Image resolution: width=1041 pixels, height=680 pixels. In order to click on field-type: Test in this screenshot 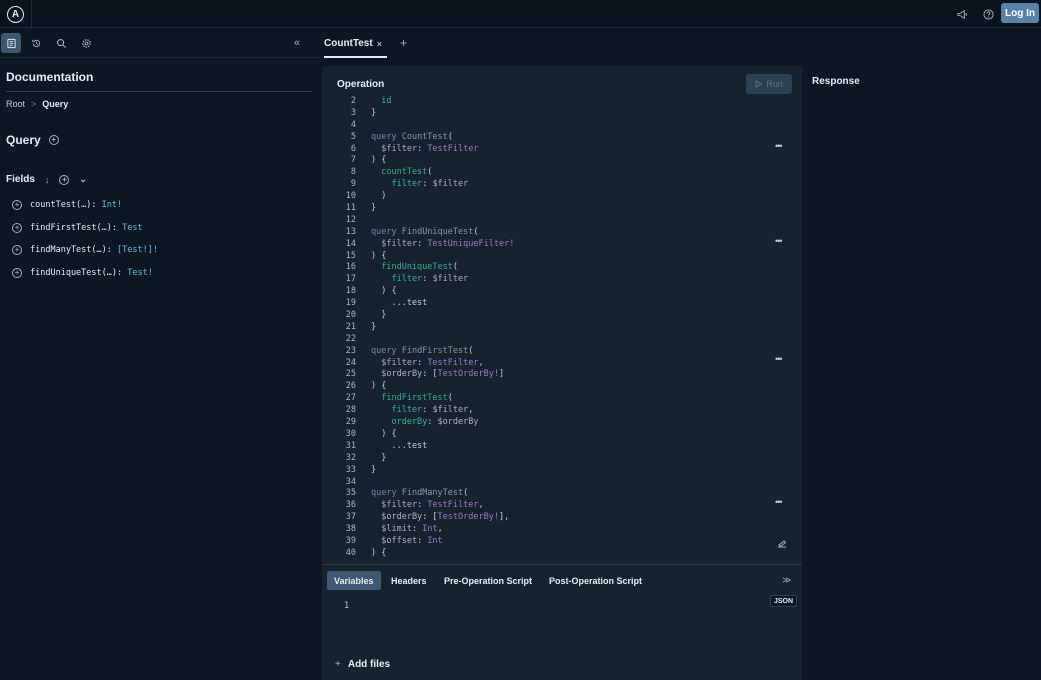, I will do `click(132, 228)`.